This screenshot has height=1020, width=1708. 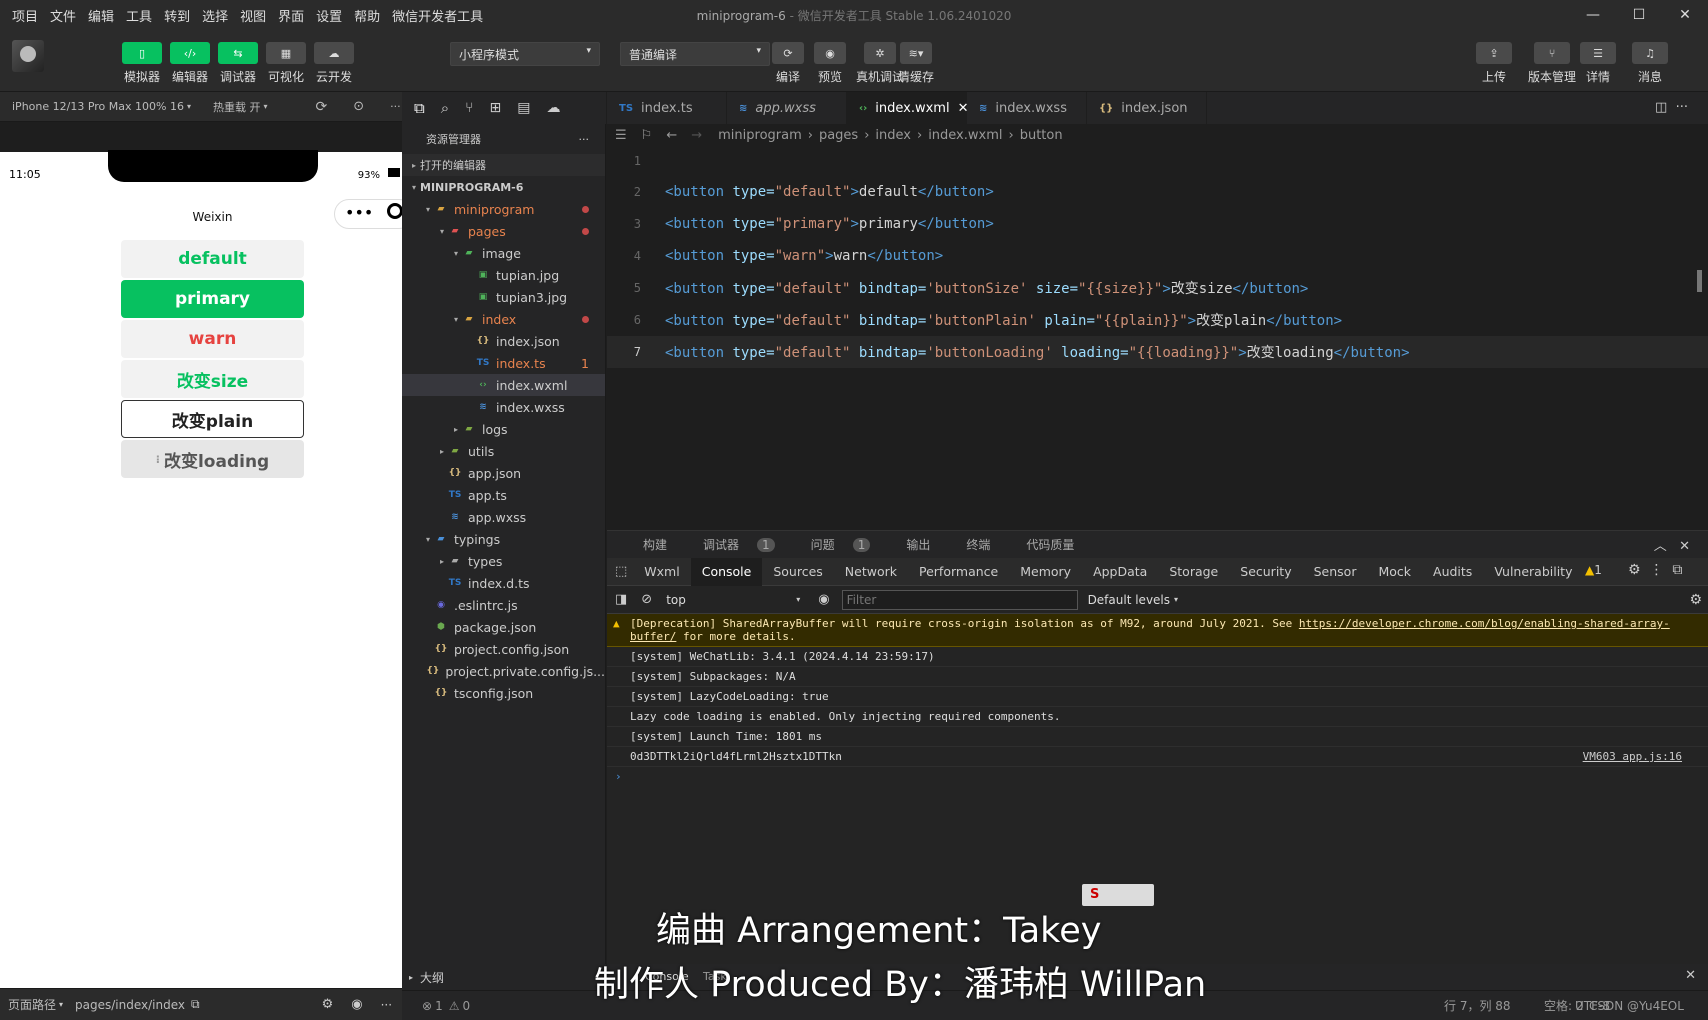 I want to click on menu-item: 帮助, so click(x=367, y=15).